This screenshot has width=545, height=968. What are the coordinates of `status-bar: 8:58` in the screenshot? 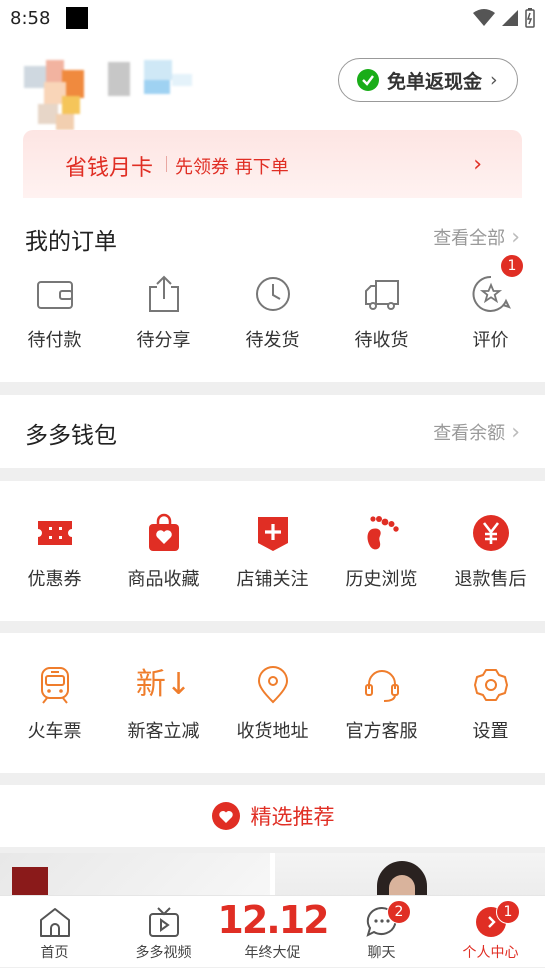 It's located at (272, 19).